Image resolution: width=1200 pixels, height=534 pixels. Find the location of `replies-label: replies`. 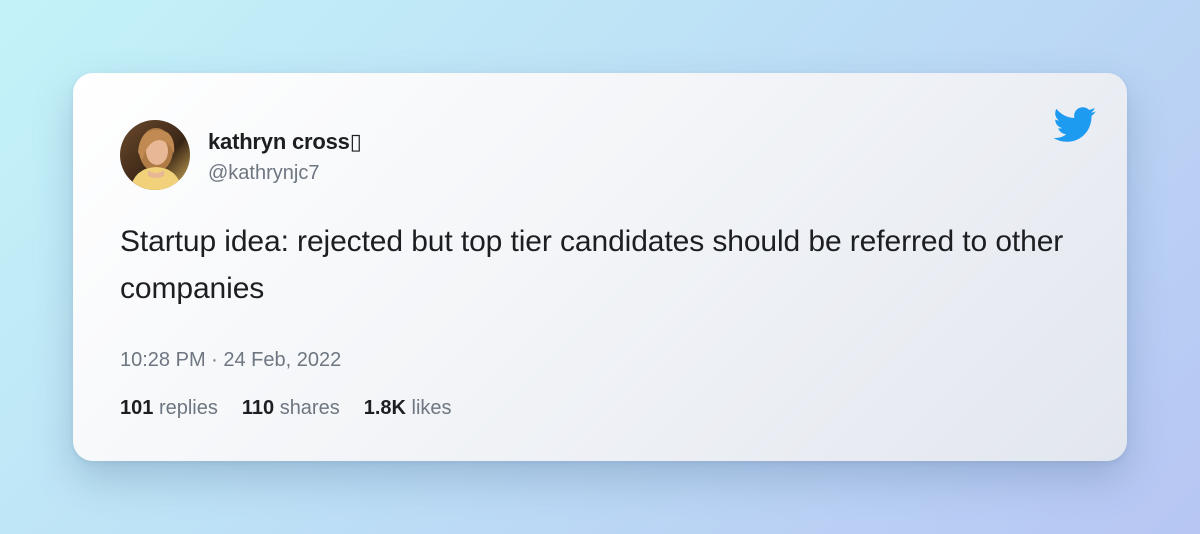

replies-label: replies is located at coordinates (188, 408).